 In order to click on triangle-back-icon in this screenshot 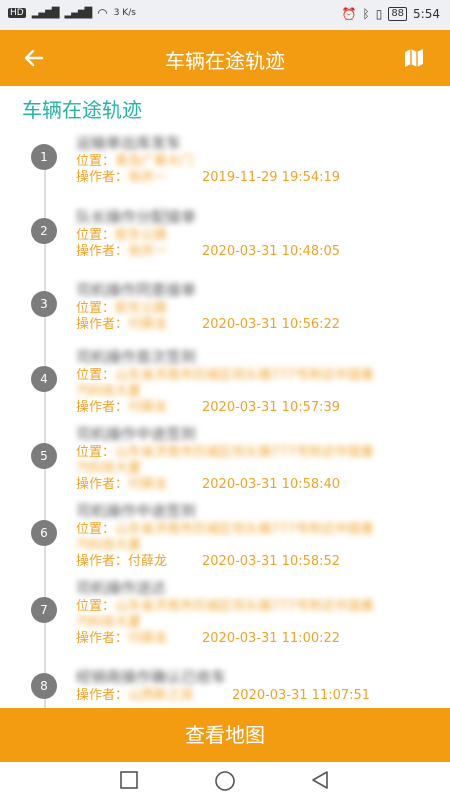, I will do `click(320, 780)`.